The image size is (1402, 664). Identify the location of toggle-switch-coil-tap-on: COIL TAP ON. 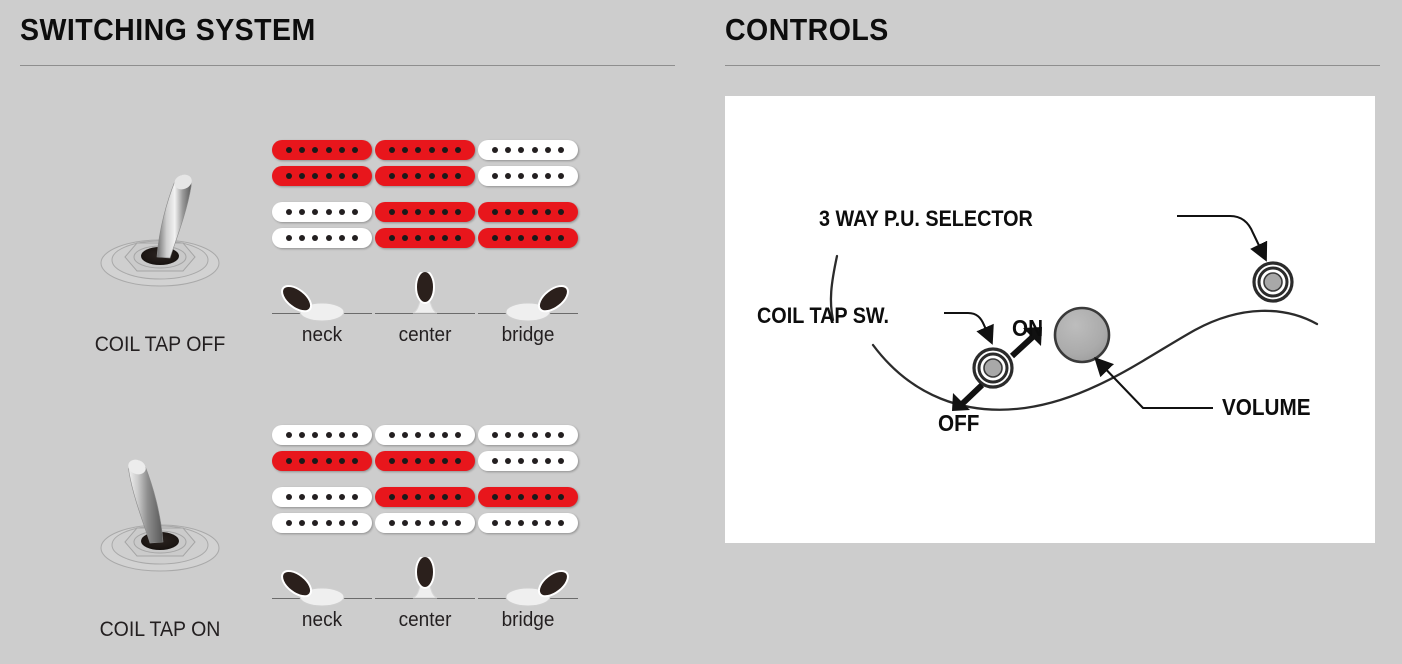
(160, 545).